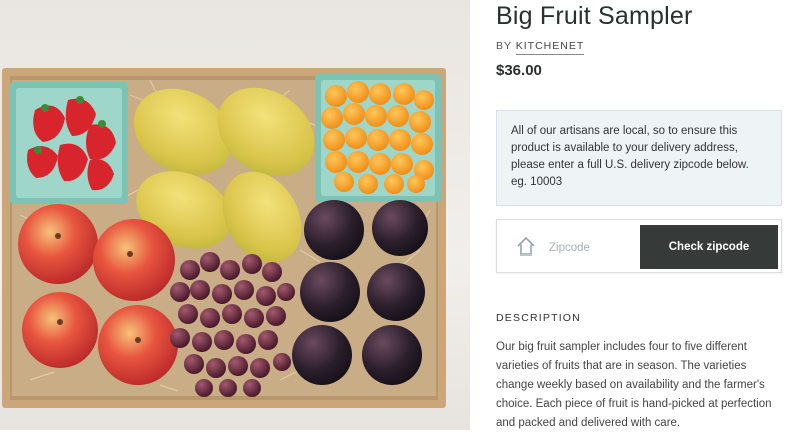 Image resolution: width=800 pixels, height=433 pixels. What do you see at coordinates (639, 246) in the screenshot?
I see `zipcode-form: Check zipcode` at bounding box center [639, 246].